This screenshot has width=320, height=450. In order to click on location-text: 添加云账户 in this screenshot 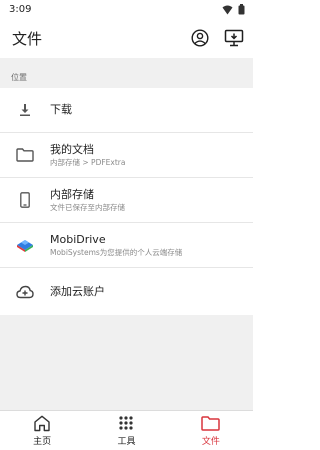, I will do `click(77, 292)`.